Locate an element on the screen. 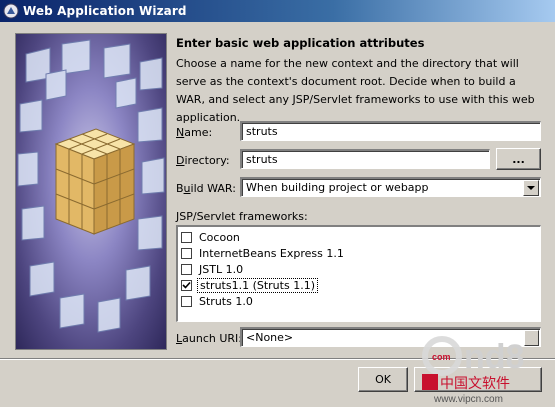  checkmark-icon is located at coordinates (186, 285).